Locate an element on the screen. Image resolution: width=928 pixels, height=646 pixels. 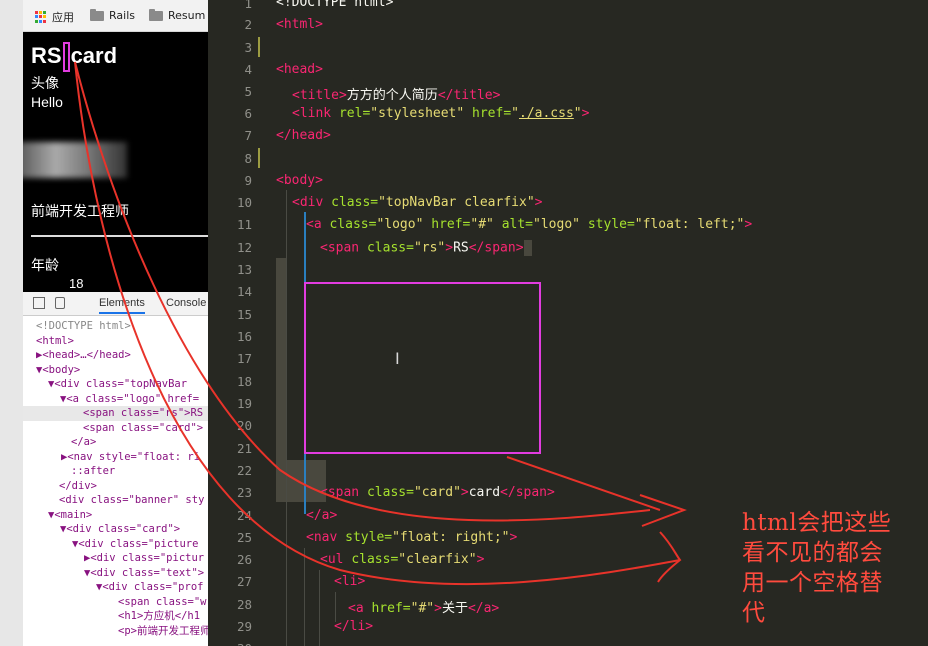
code-token: <li> is located at coordinates (350, 581).